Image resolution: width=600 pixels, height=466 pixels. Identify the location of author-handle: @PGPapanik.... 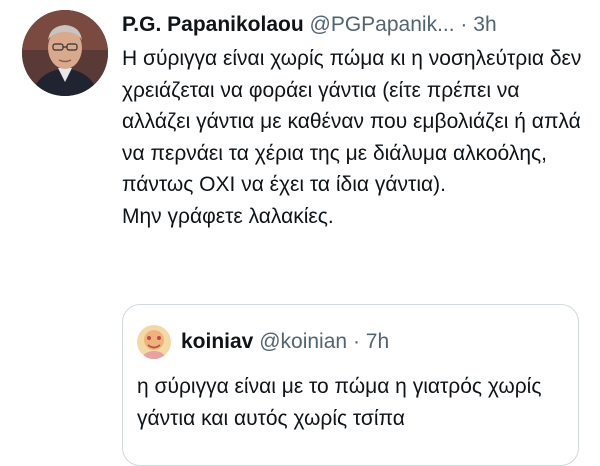
(382, 24).